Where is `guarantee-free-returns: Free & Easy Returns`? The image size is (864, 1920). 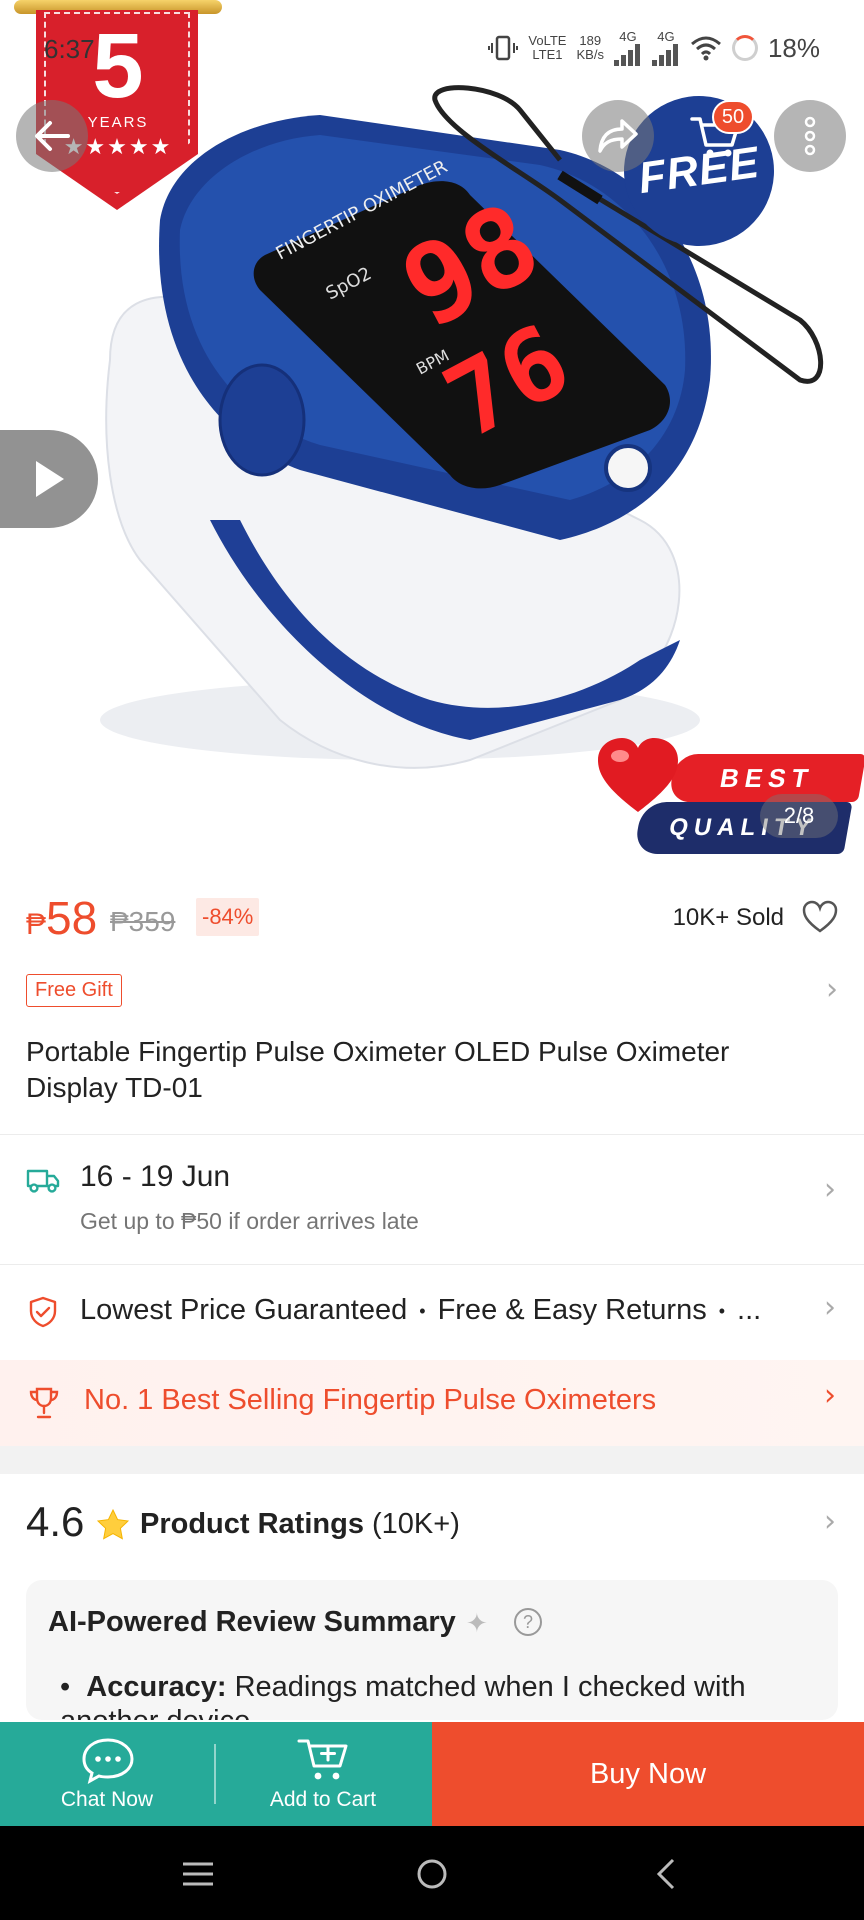 guarantee-free-returns: Free & Easy Returns is located at coordinates (572, 1310).